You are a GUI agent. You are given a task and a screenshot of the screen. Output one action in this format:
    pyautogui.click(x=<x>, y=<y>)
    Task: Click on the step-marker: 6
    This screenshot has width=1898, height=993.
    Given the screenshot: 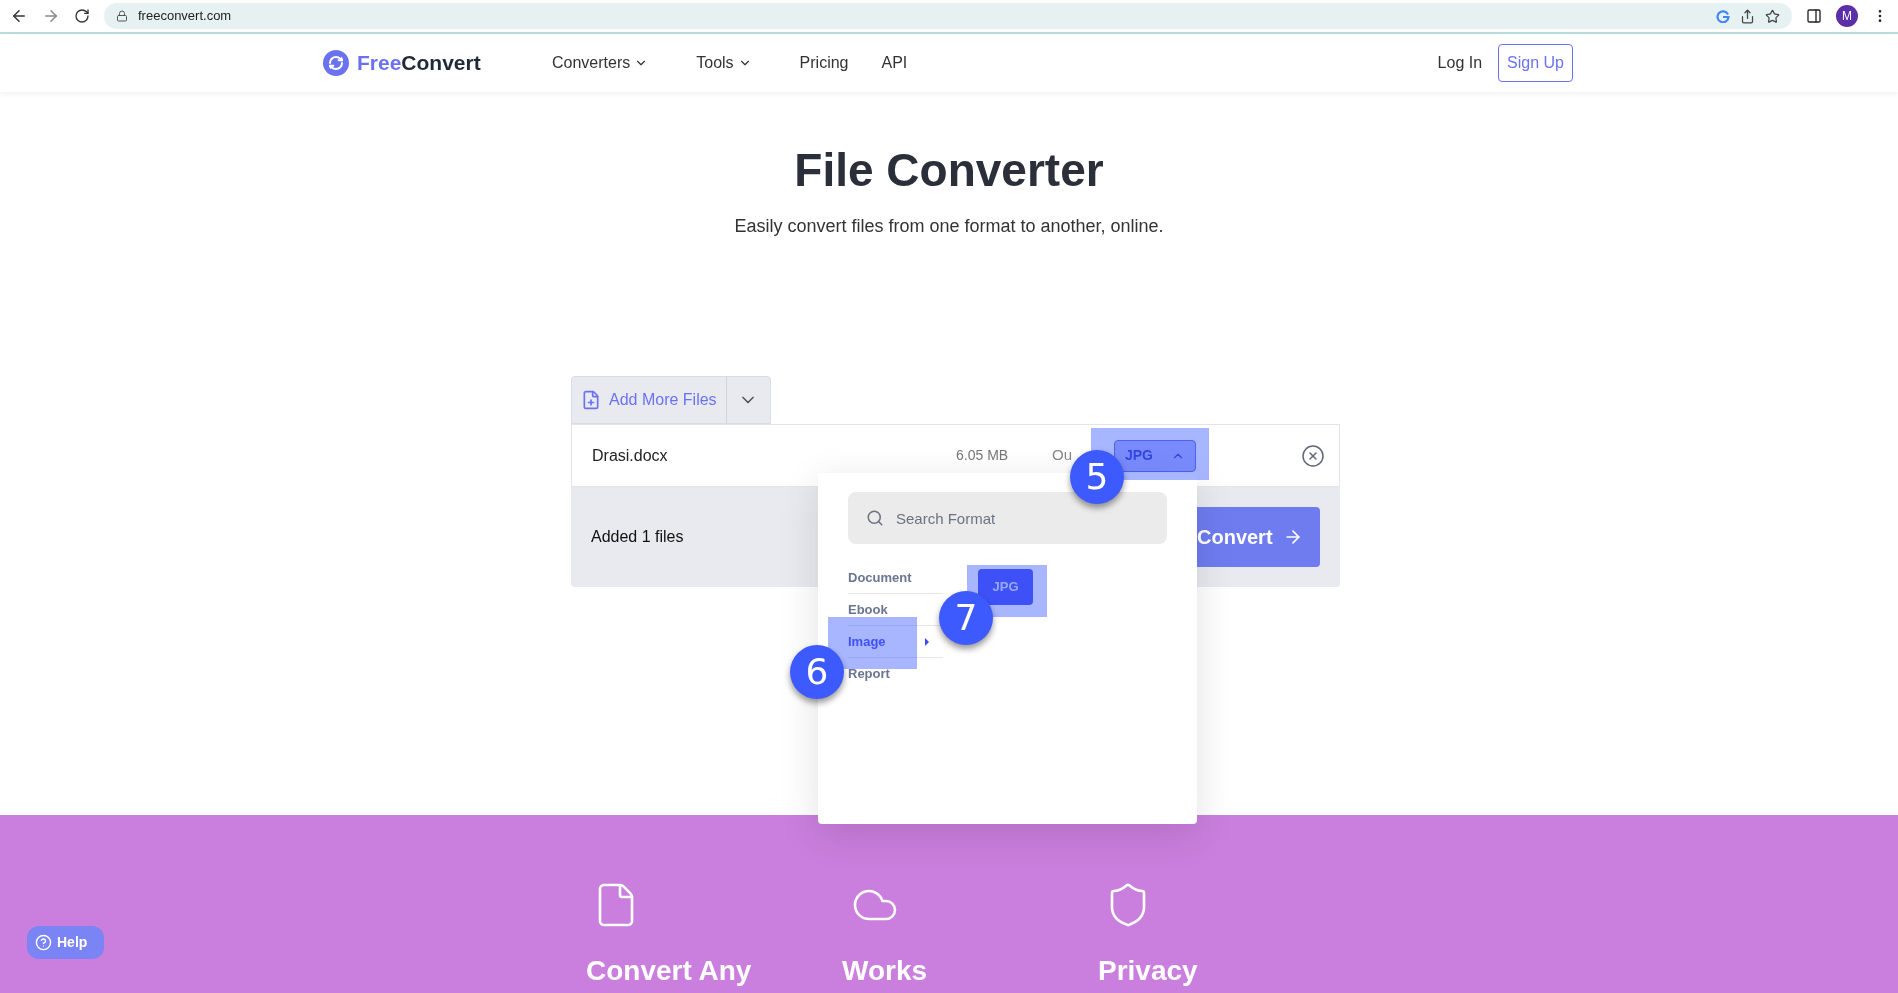 What is the action you would take?
    pyautogui.click(x=817, y=672)
    